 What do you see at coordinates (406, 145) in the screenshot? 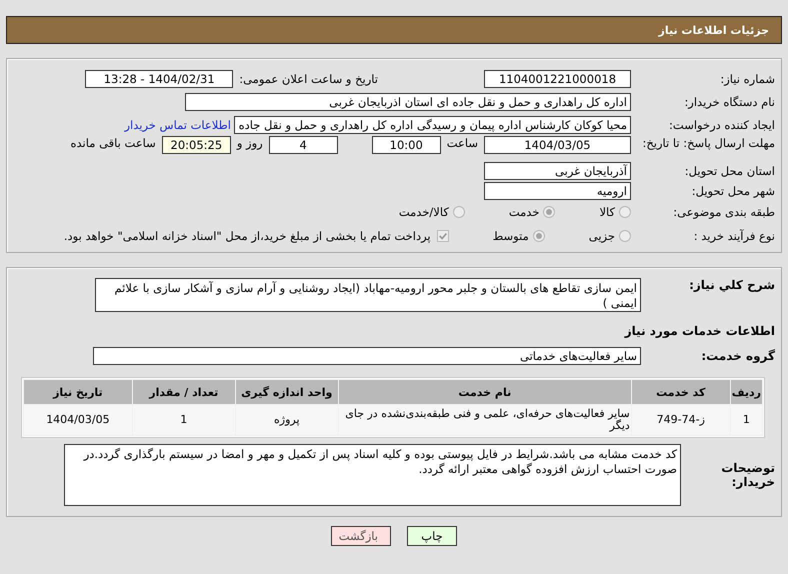
I see `field-value: 10:00` at bounding box center [406, 145].